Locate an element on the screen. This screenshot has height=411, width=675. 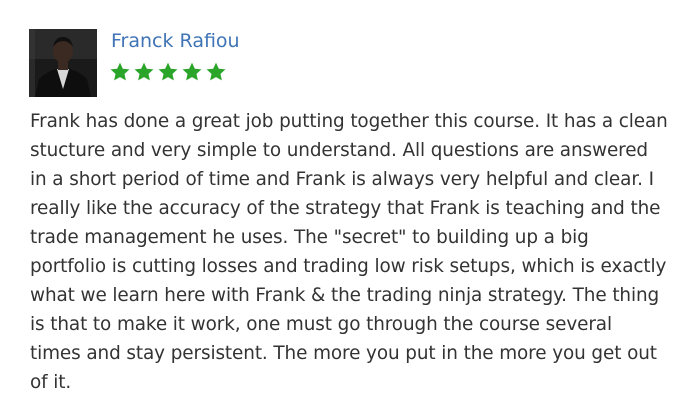
reviewer-name-link: Franck Rafiou is located at coordinates (175, 41).